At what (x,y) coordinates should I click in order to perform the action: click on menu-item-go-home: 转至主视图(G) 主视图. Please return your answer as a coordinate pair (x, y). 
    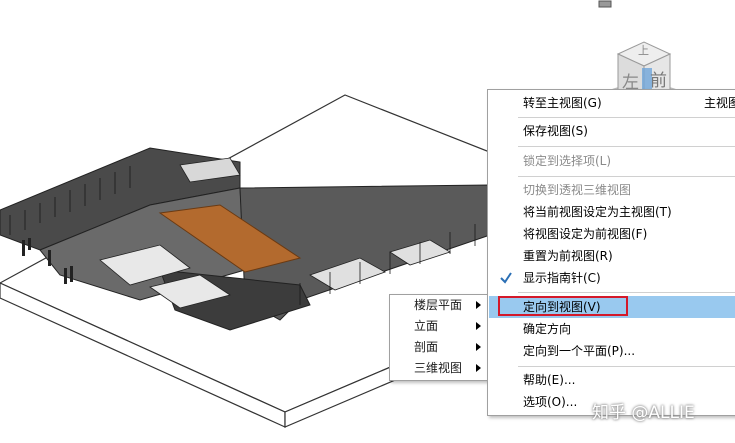
    Looking at the image, I should click on (612, 103).